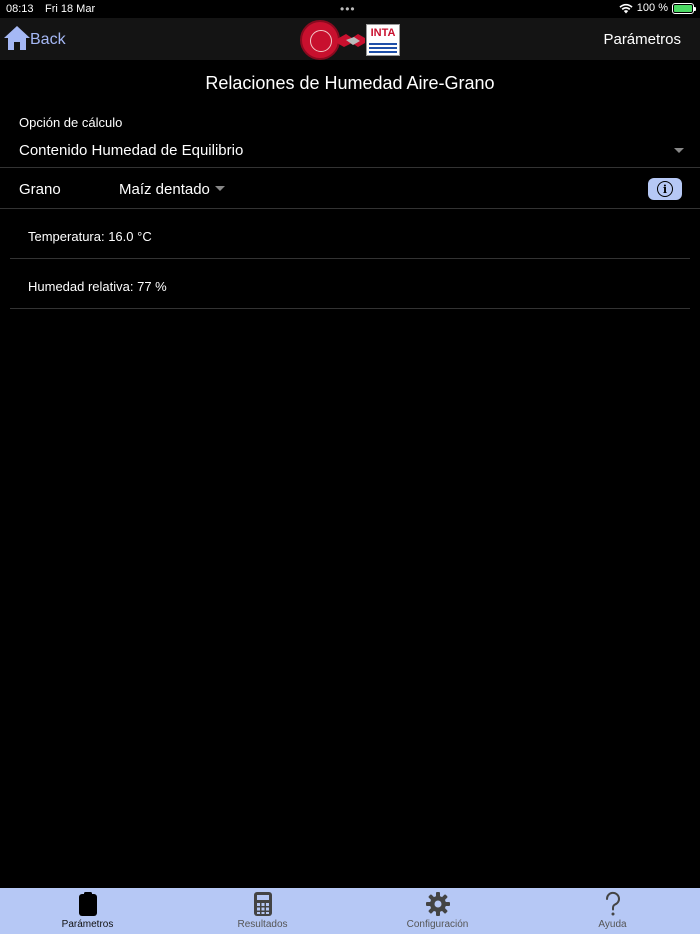  What do you see at coordinates (612, 903) in the screenshot?
I see `question-icon` at bounding box center [612, 903].